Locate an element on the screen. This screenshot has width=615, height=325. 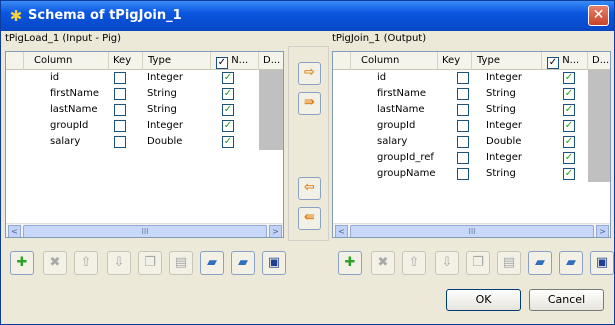
copy-all-right-button: ⇛ is located at coordinates (309, 103).